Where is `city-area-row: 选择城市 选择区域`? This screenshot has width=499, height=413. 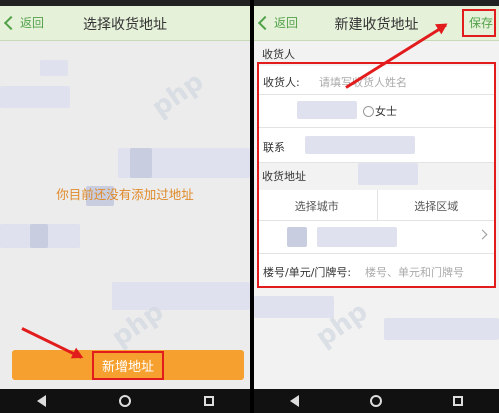 city-area-row: 选择城市 选择区域 is located at coordinates (376, 205).